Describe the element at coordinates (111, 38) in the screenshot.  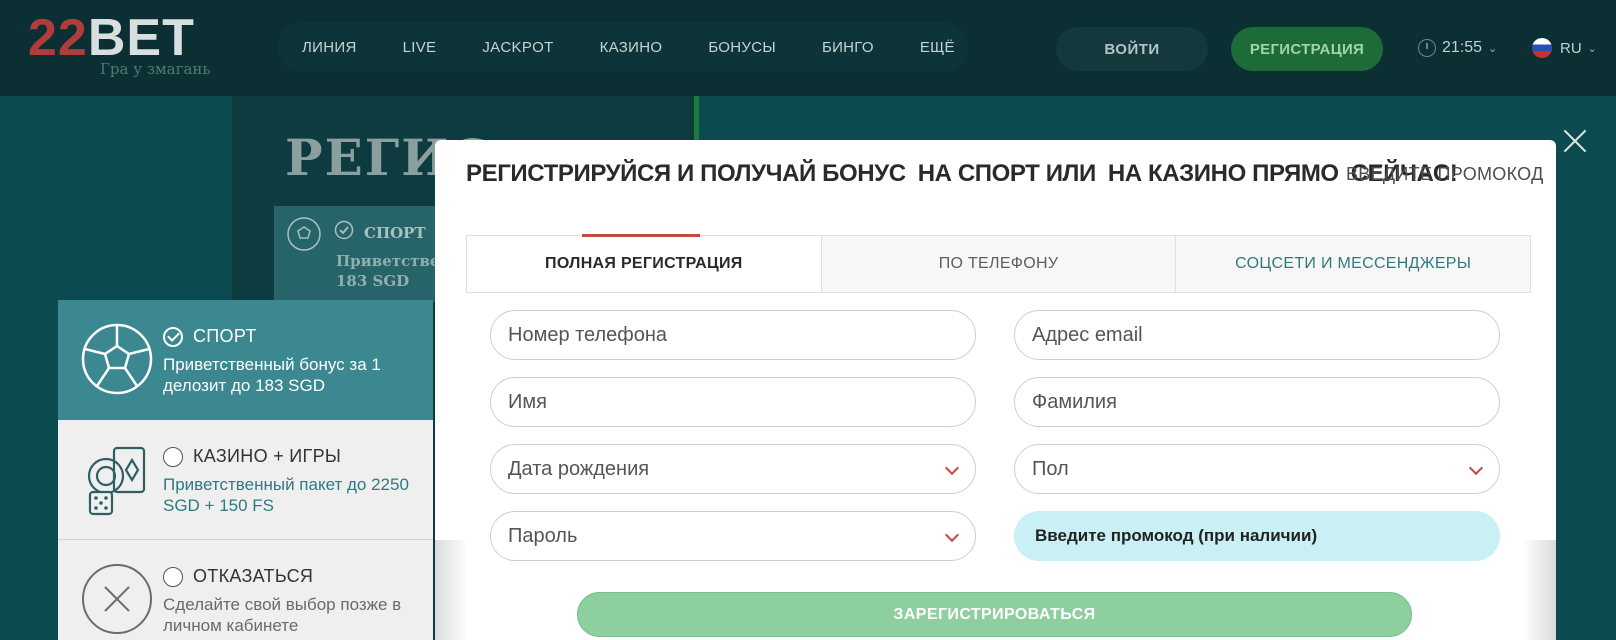
I see `logo-wordmark: 22BET` at that location.